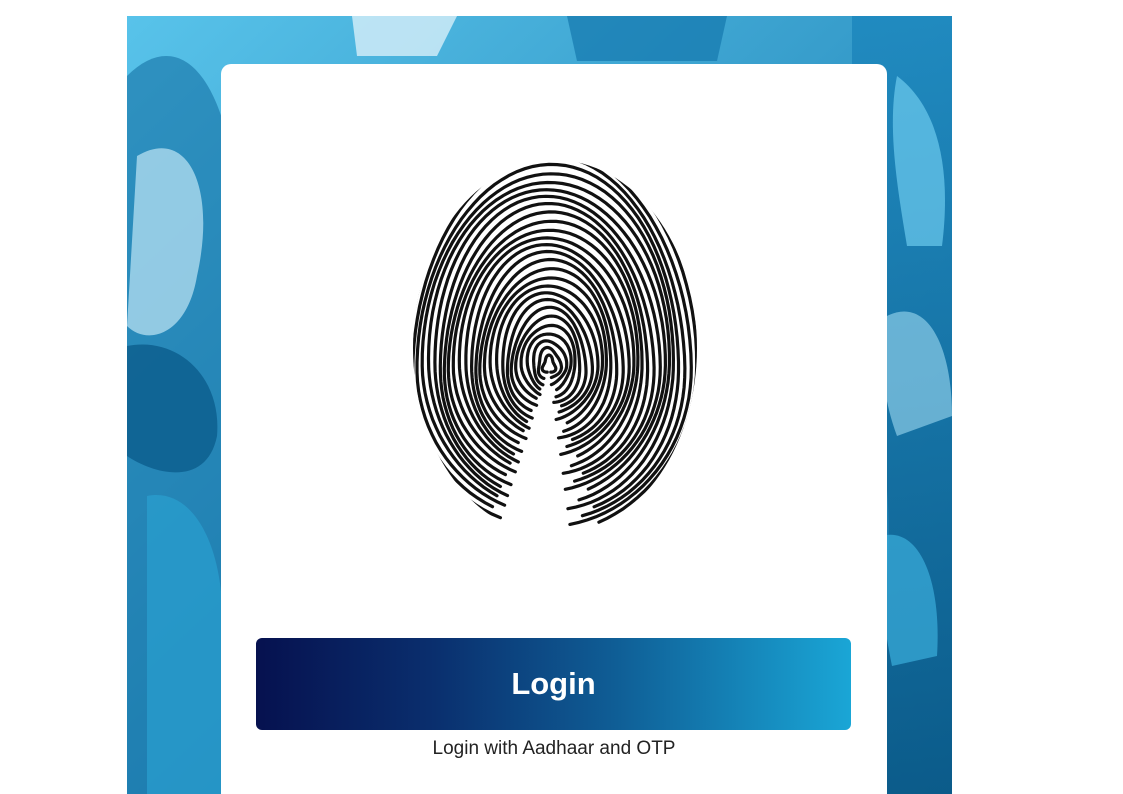 The width and height of the screenshot is (1123, 794). I want to click on login-caption: Login with Aadhaar and OTP, so click(554, 748).